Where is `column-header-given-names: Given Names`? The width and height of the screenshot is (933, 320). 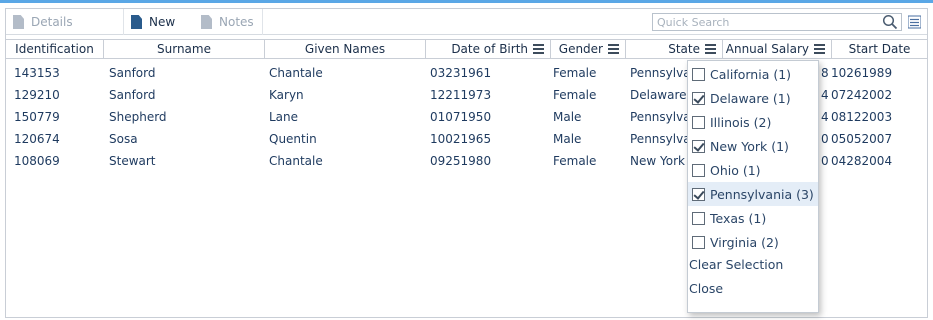
column-header-given-names: Given Names is located at coordinates (345, 49).